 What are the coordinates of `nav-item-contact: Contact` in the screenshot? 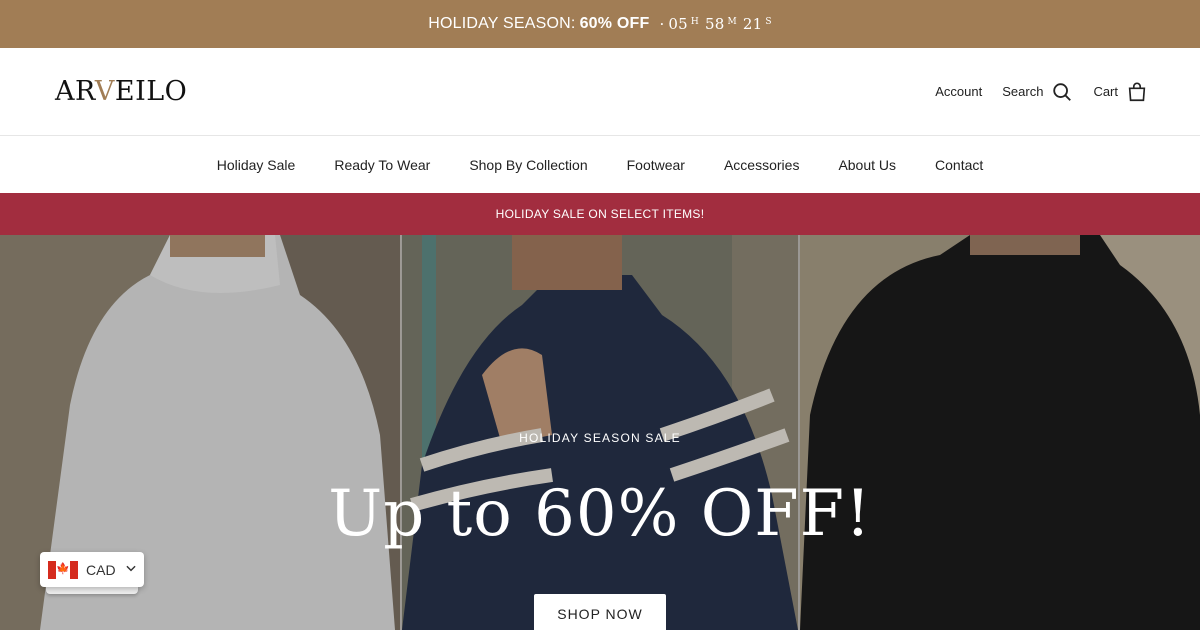 It's located at (959, 165).